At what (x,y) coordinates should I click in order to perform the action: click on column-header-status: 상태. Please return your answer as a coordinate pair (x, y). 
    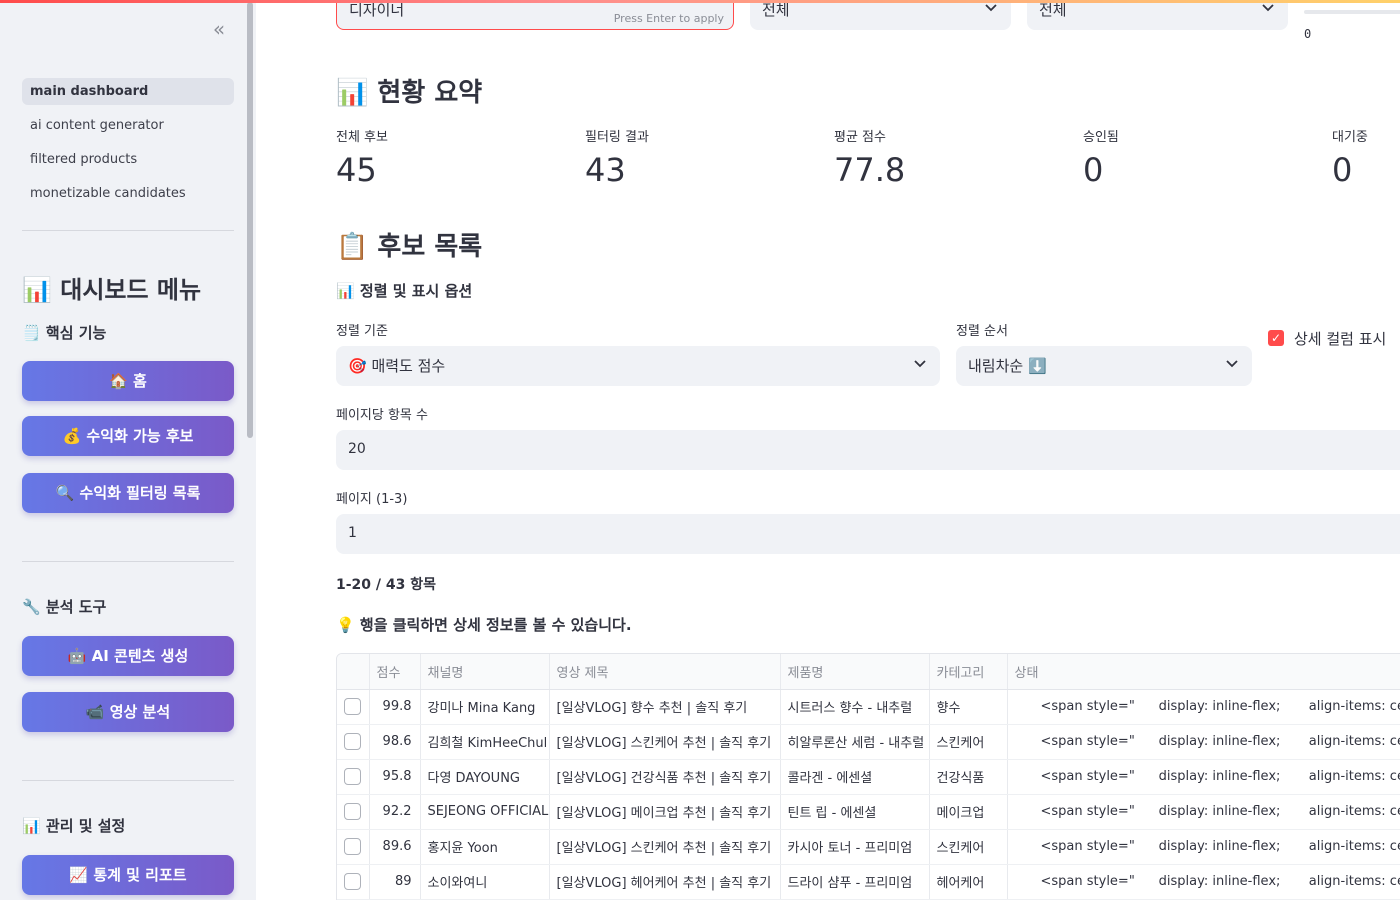
    Looking at the image, I should click on (1203, 672).